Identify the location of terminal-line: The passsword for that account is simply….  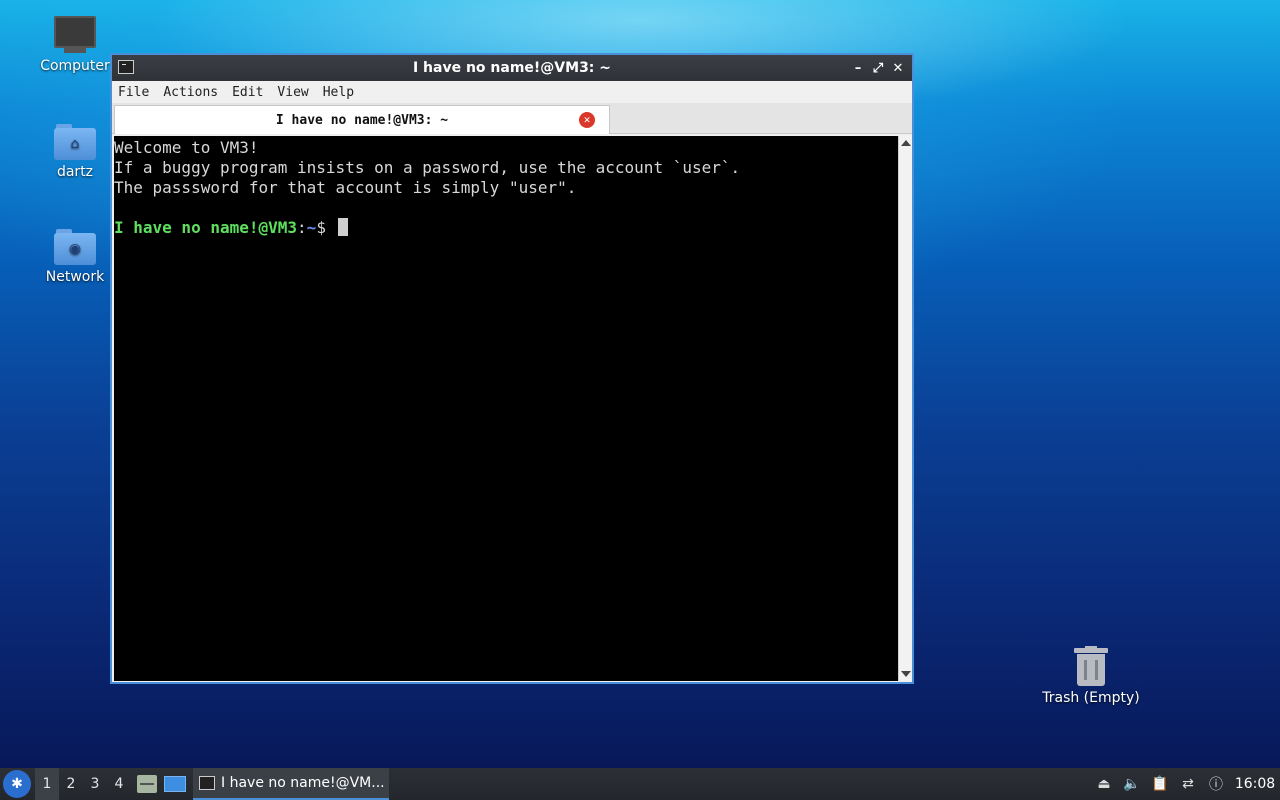
(345, 187).